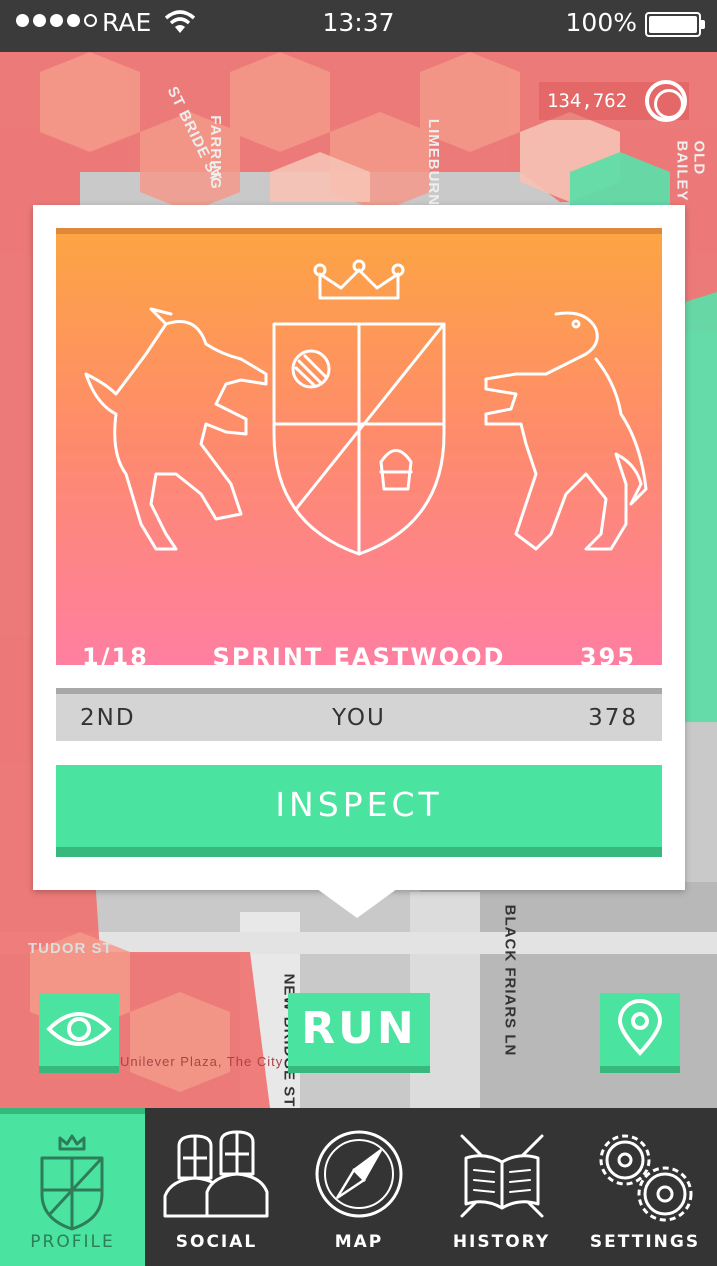  What do you see at coordinates (607, 657) in the screenshot?
I see `owner-points: 395` at bounding box center [607, 657].